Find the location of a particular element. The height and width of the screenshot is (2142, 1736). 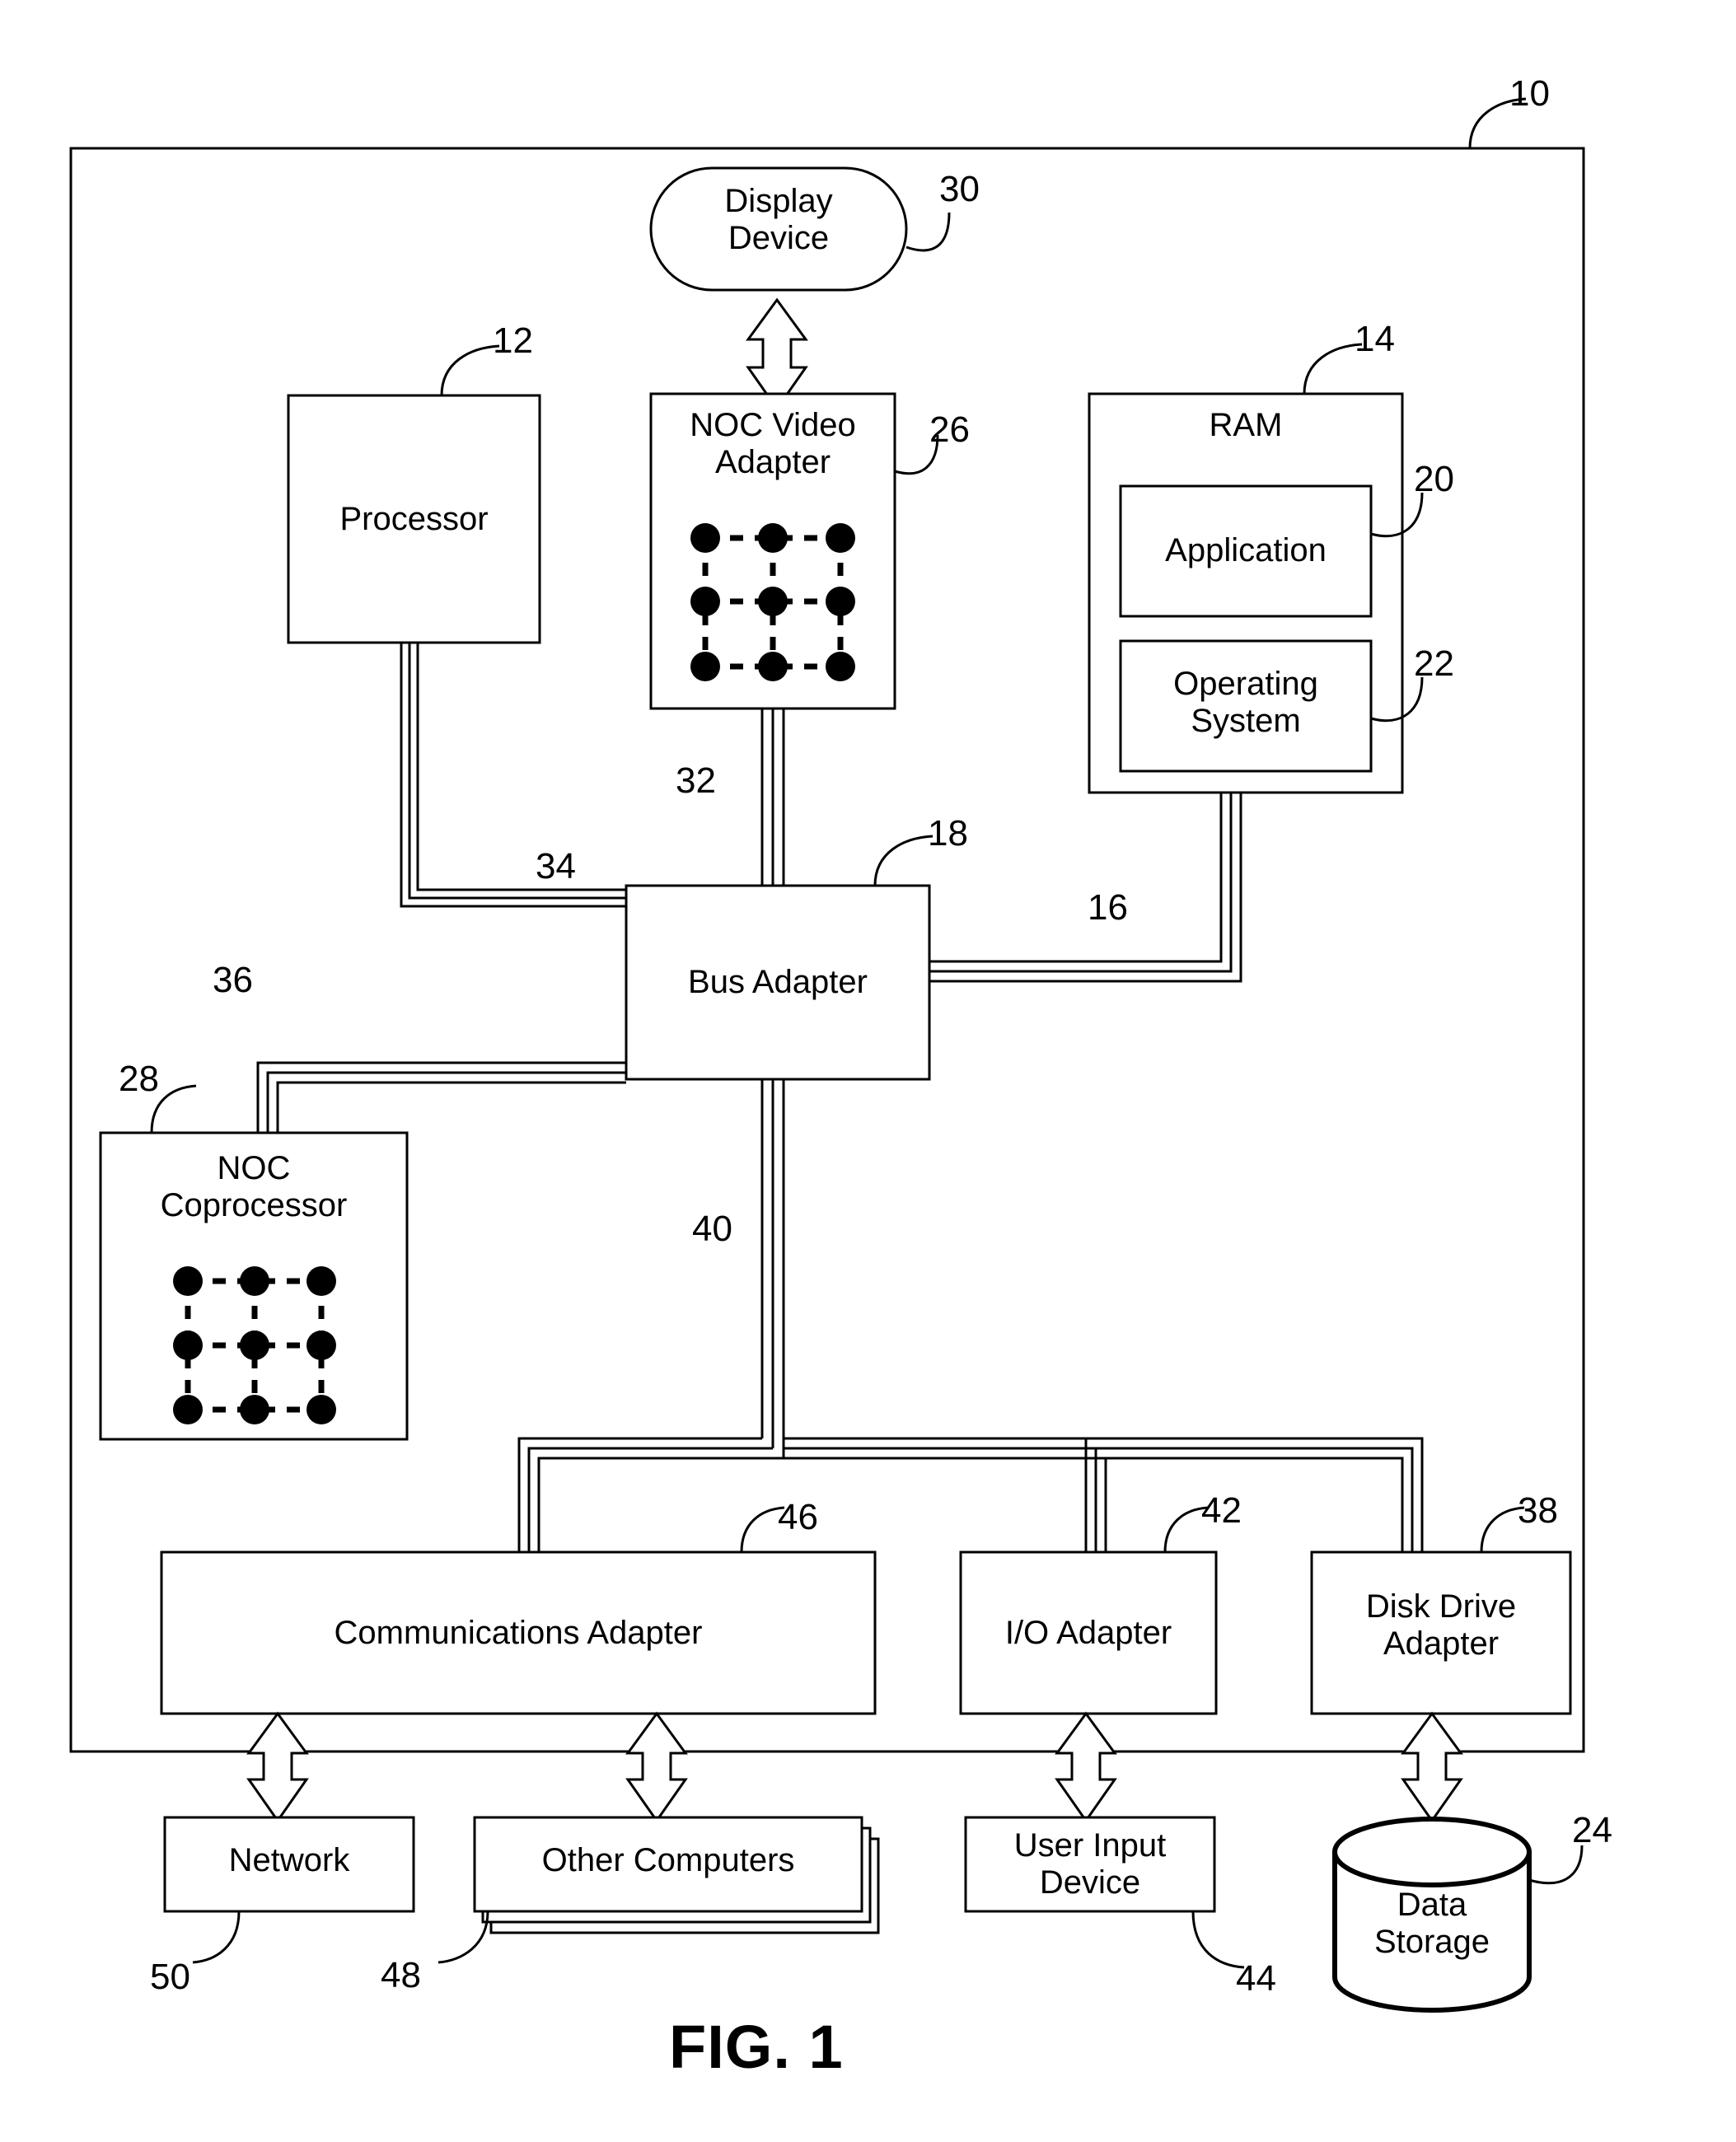

ref-42: 42 is located at coordinates (1221, 1510).